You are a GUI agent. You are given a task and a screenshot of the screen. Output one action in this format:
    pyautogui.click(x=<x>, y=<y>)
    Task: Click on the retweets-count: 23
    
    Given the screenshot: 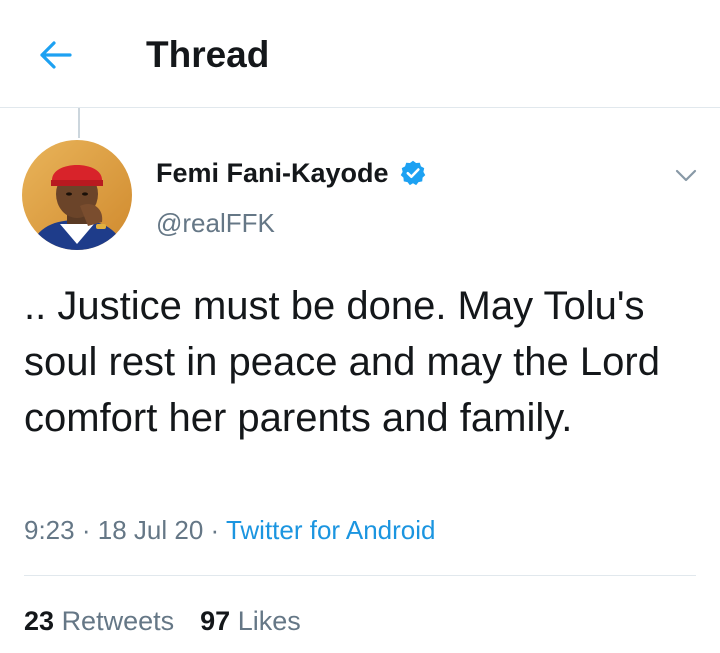 What is the action you would take?
    pyautogui.click(x=39, y=621)
    